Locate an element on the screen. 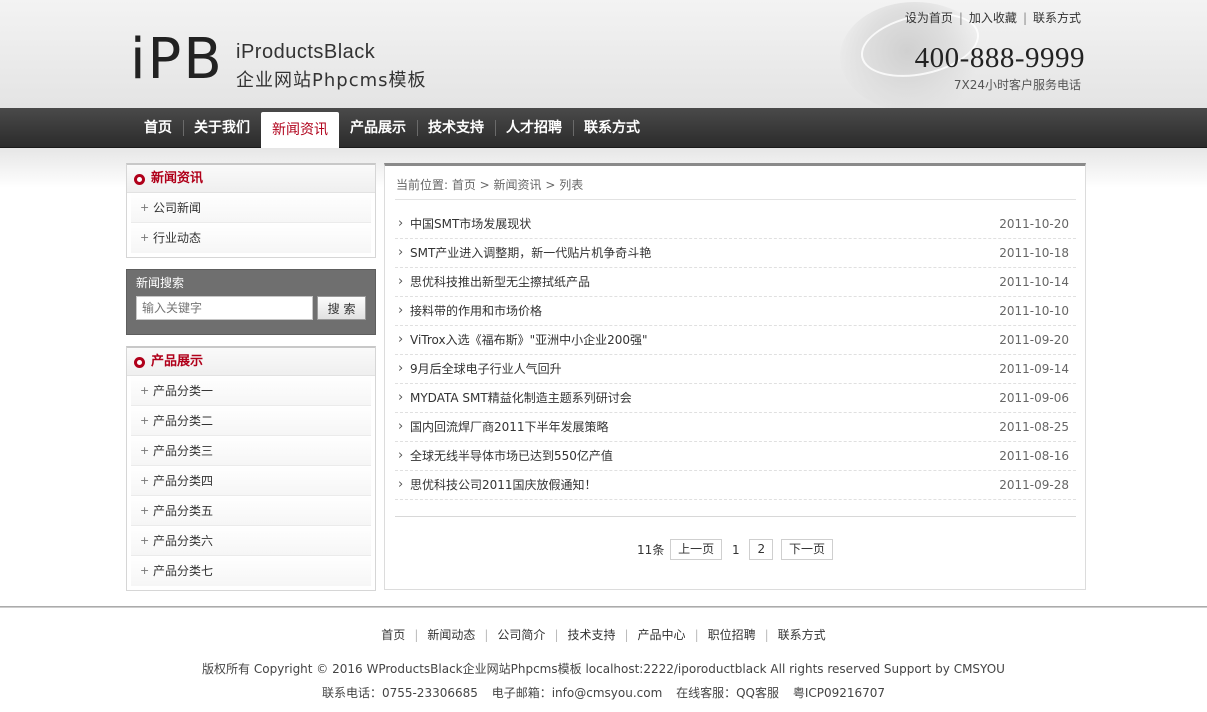  nav-home: 首页 is located at coordinates (158, 128).